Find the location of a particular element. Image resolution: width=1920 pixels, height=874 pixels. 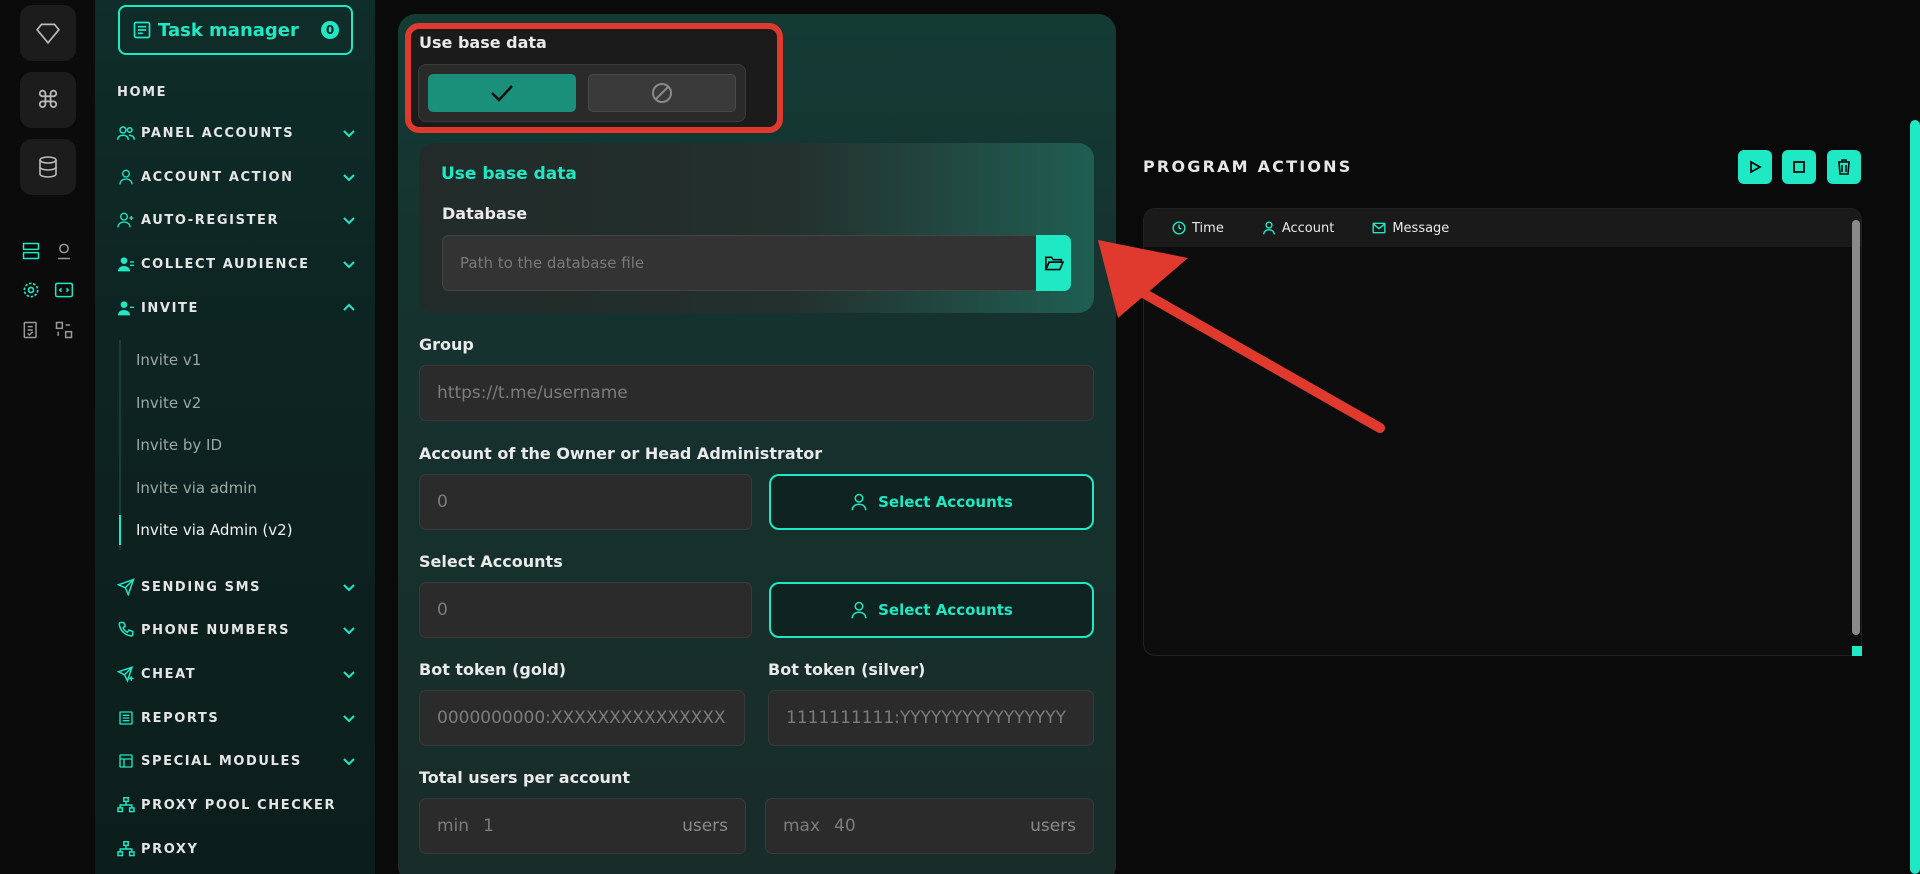

sidebar-item-special-modules: SPECIAL MODULES is located at coordinates (237, 761).